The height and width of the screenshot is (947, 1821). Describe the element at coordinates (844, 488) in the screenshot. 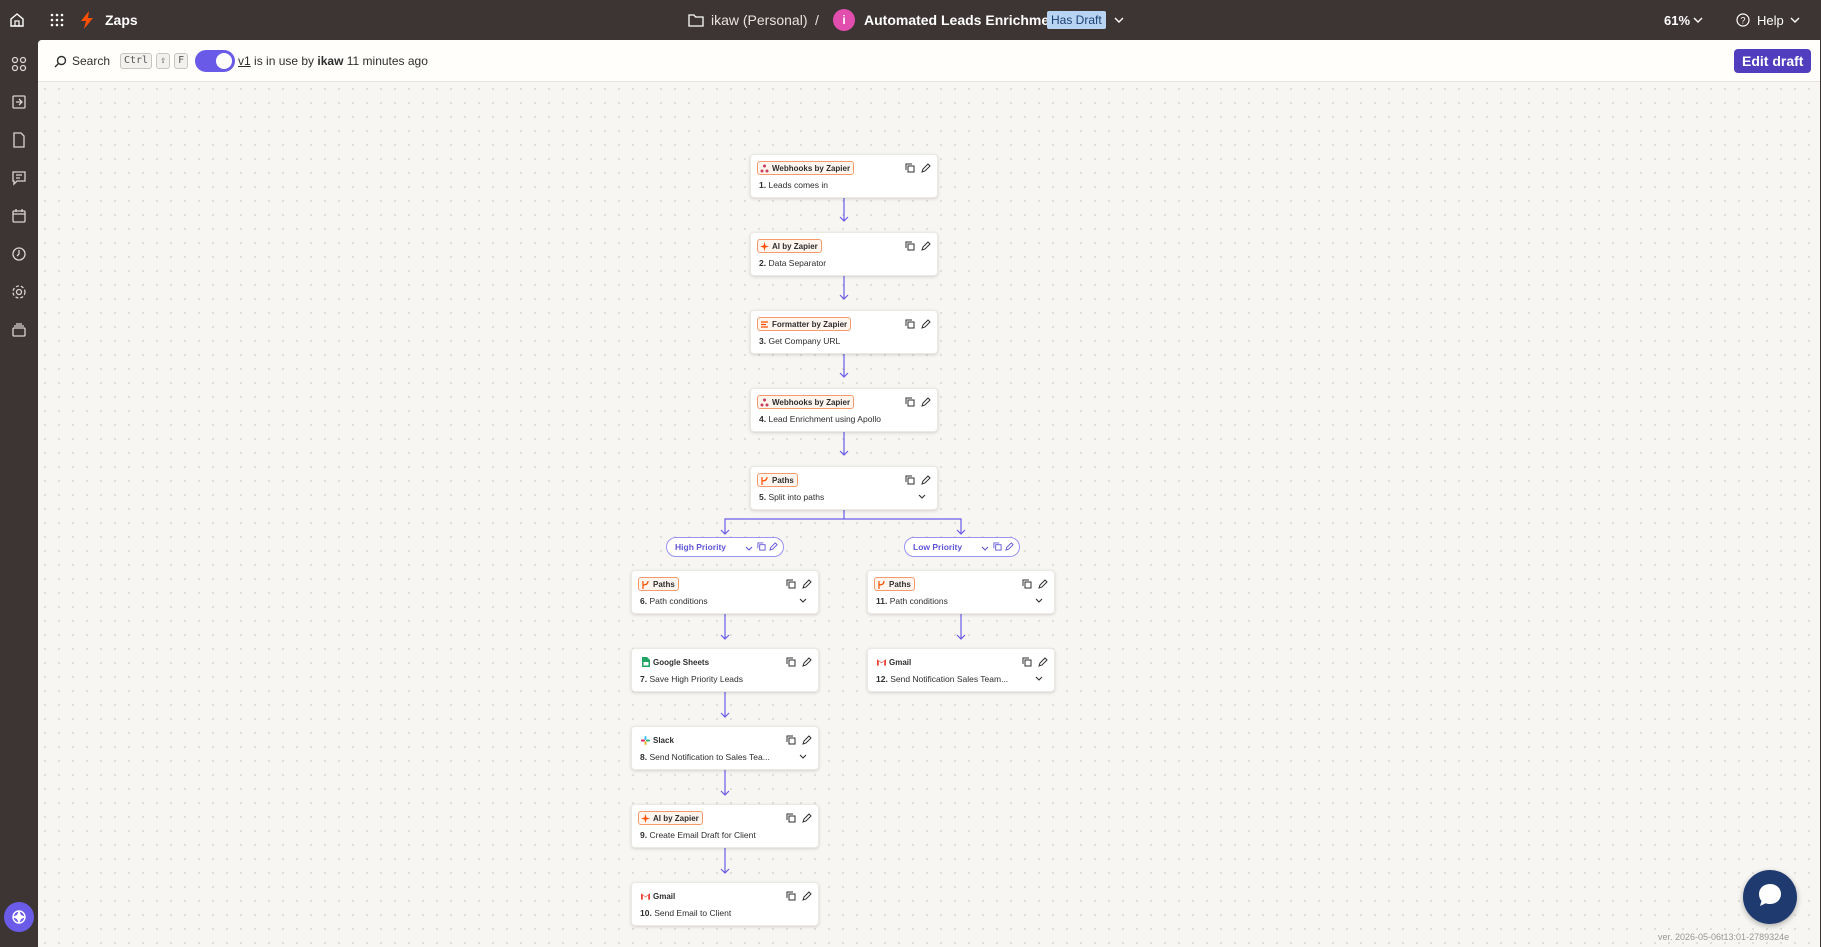

I see `step-card-5: Paths 5. Split into paths` at that location.